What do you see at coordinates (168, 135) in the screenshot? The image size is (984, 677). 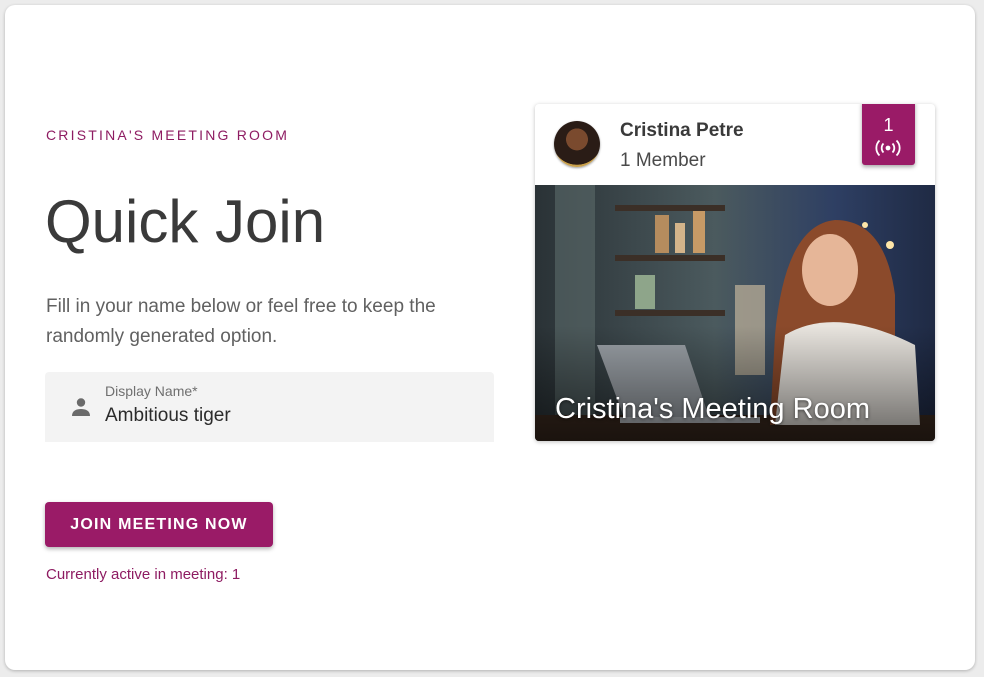 I see `room-eyebrow: CRISTINA'S MEETING ROOM` at bounding box center [168, 135].